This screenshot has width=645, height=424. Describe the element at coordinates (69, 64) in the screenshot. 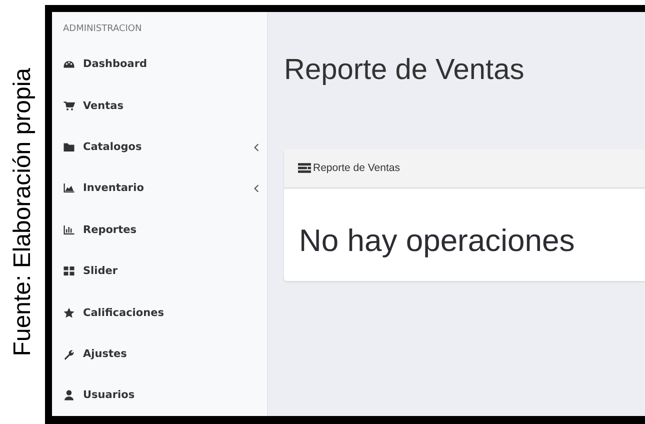

I see `gauge-icon` at that location.